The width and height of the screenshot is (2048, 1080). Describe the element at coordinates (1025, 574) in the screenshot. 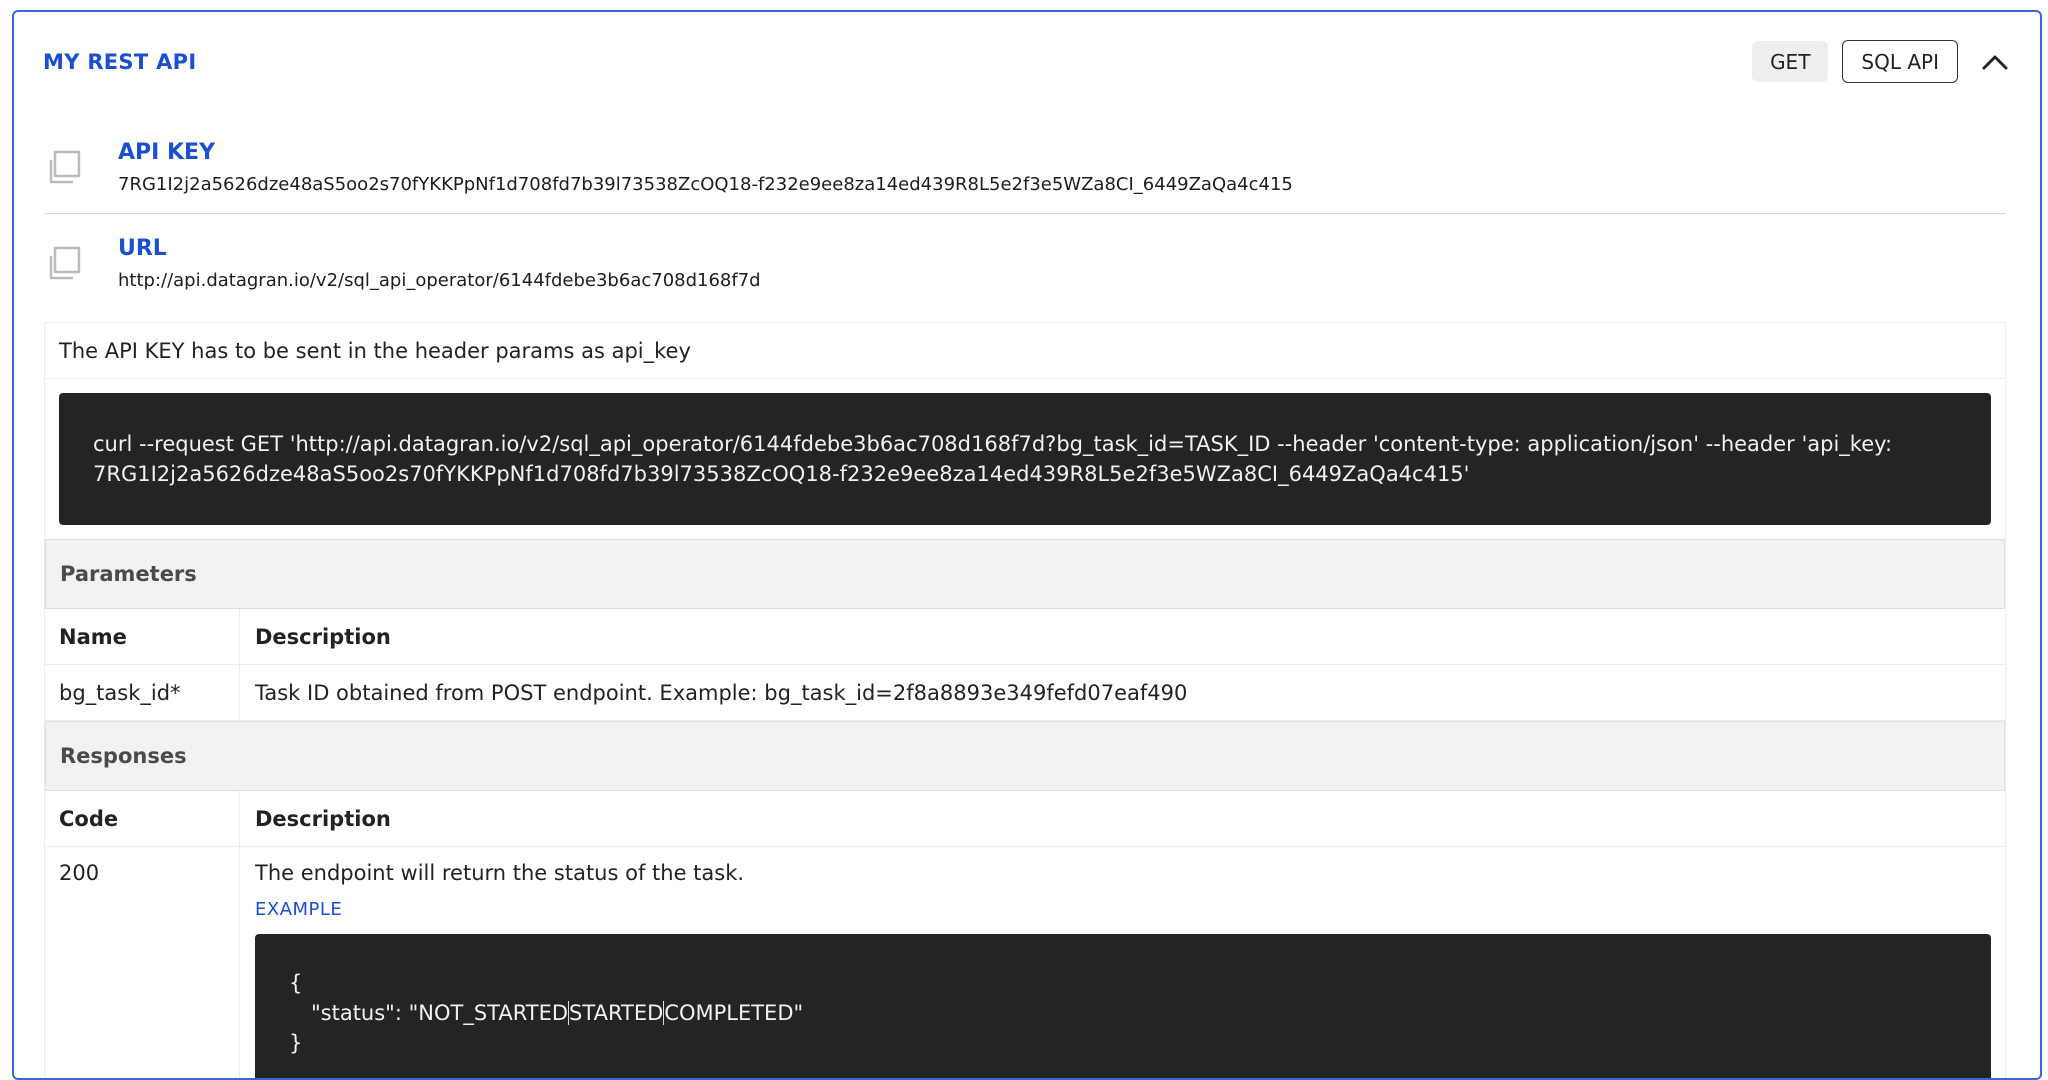

I see `parameters-header: Parameters` at that location.